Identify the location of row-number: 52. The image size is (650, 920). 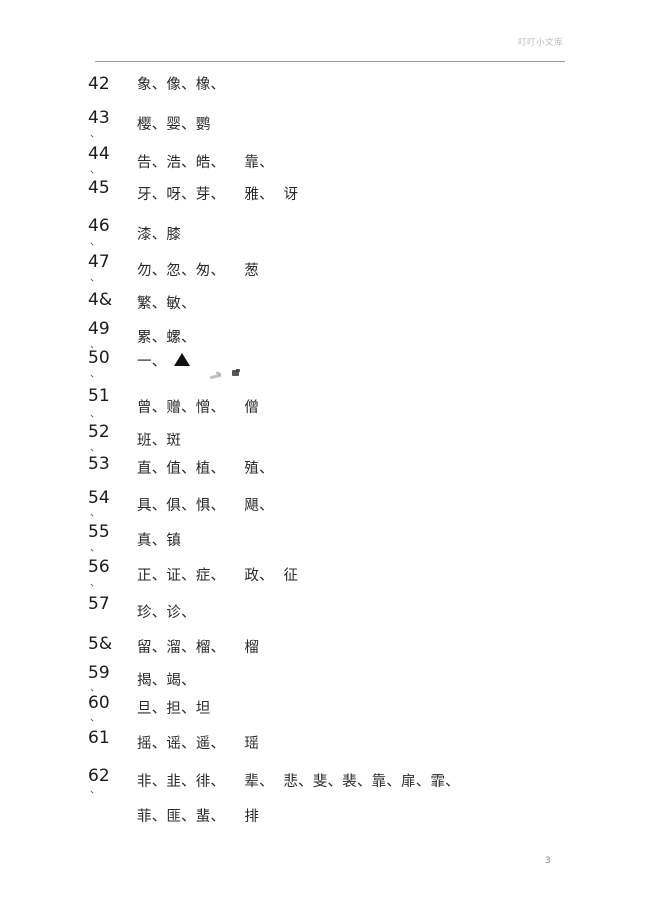
(99, 432).